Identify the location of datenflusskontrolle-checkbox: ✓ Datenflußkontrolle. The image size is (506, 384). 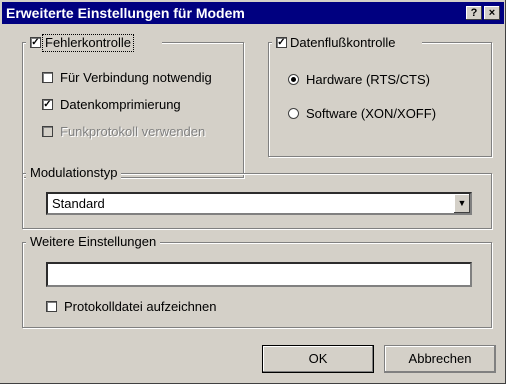
(347, 43).